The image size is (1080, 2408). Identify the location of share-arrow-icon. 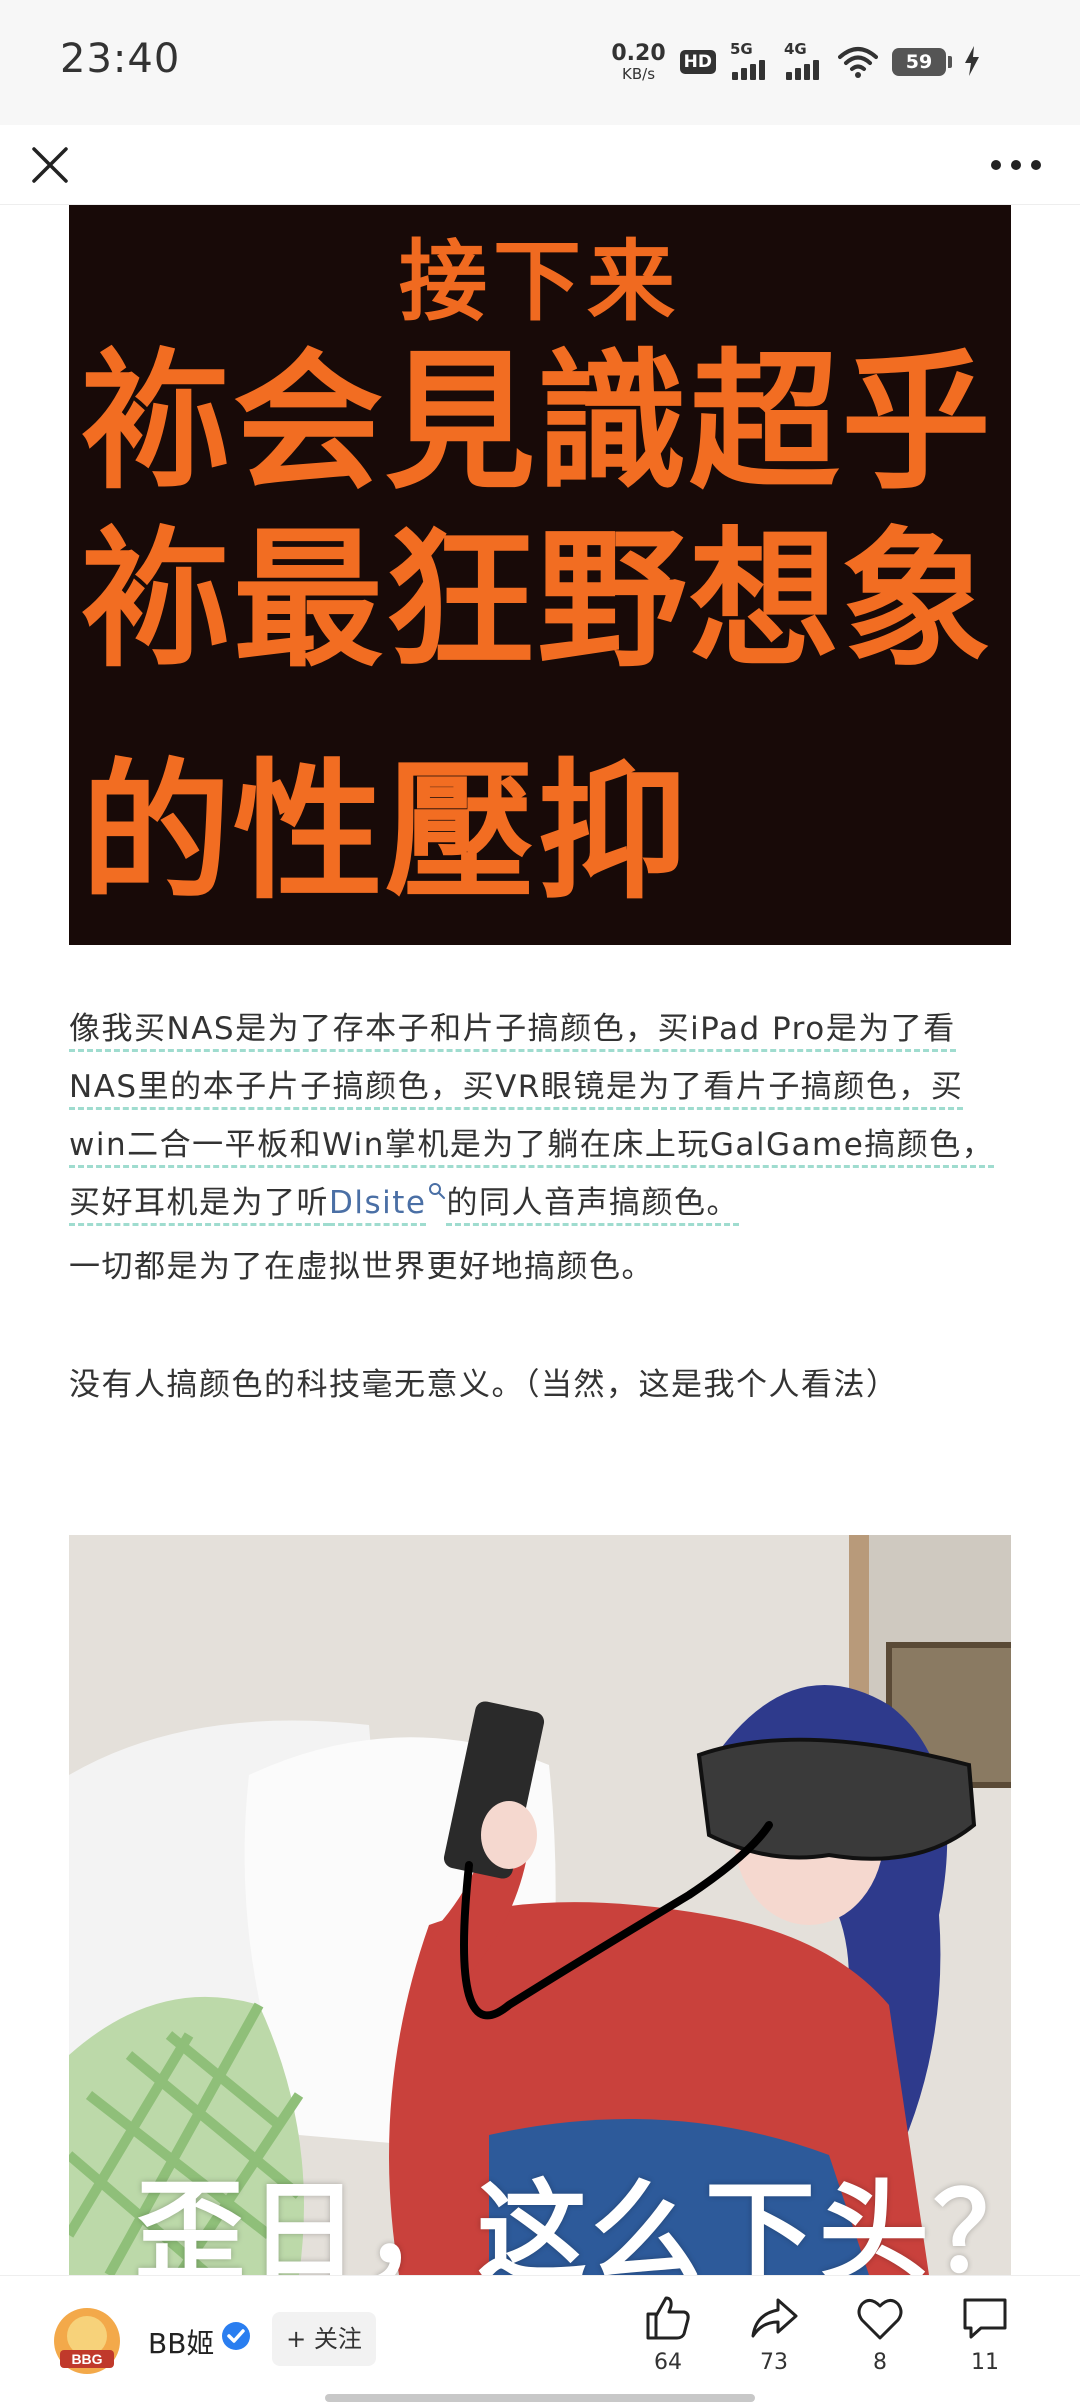
(774, 2318).